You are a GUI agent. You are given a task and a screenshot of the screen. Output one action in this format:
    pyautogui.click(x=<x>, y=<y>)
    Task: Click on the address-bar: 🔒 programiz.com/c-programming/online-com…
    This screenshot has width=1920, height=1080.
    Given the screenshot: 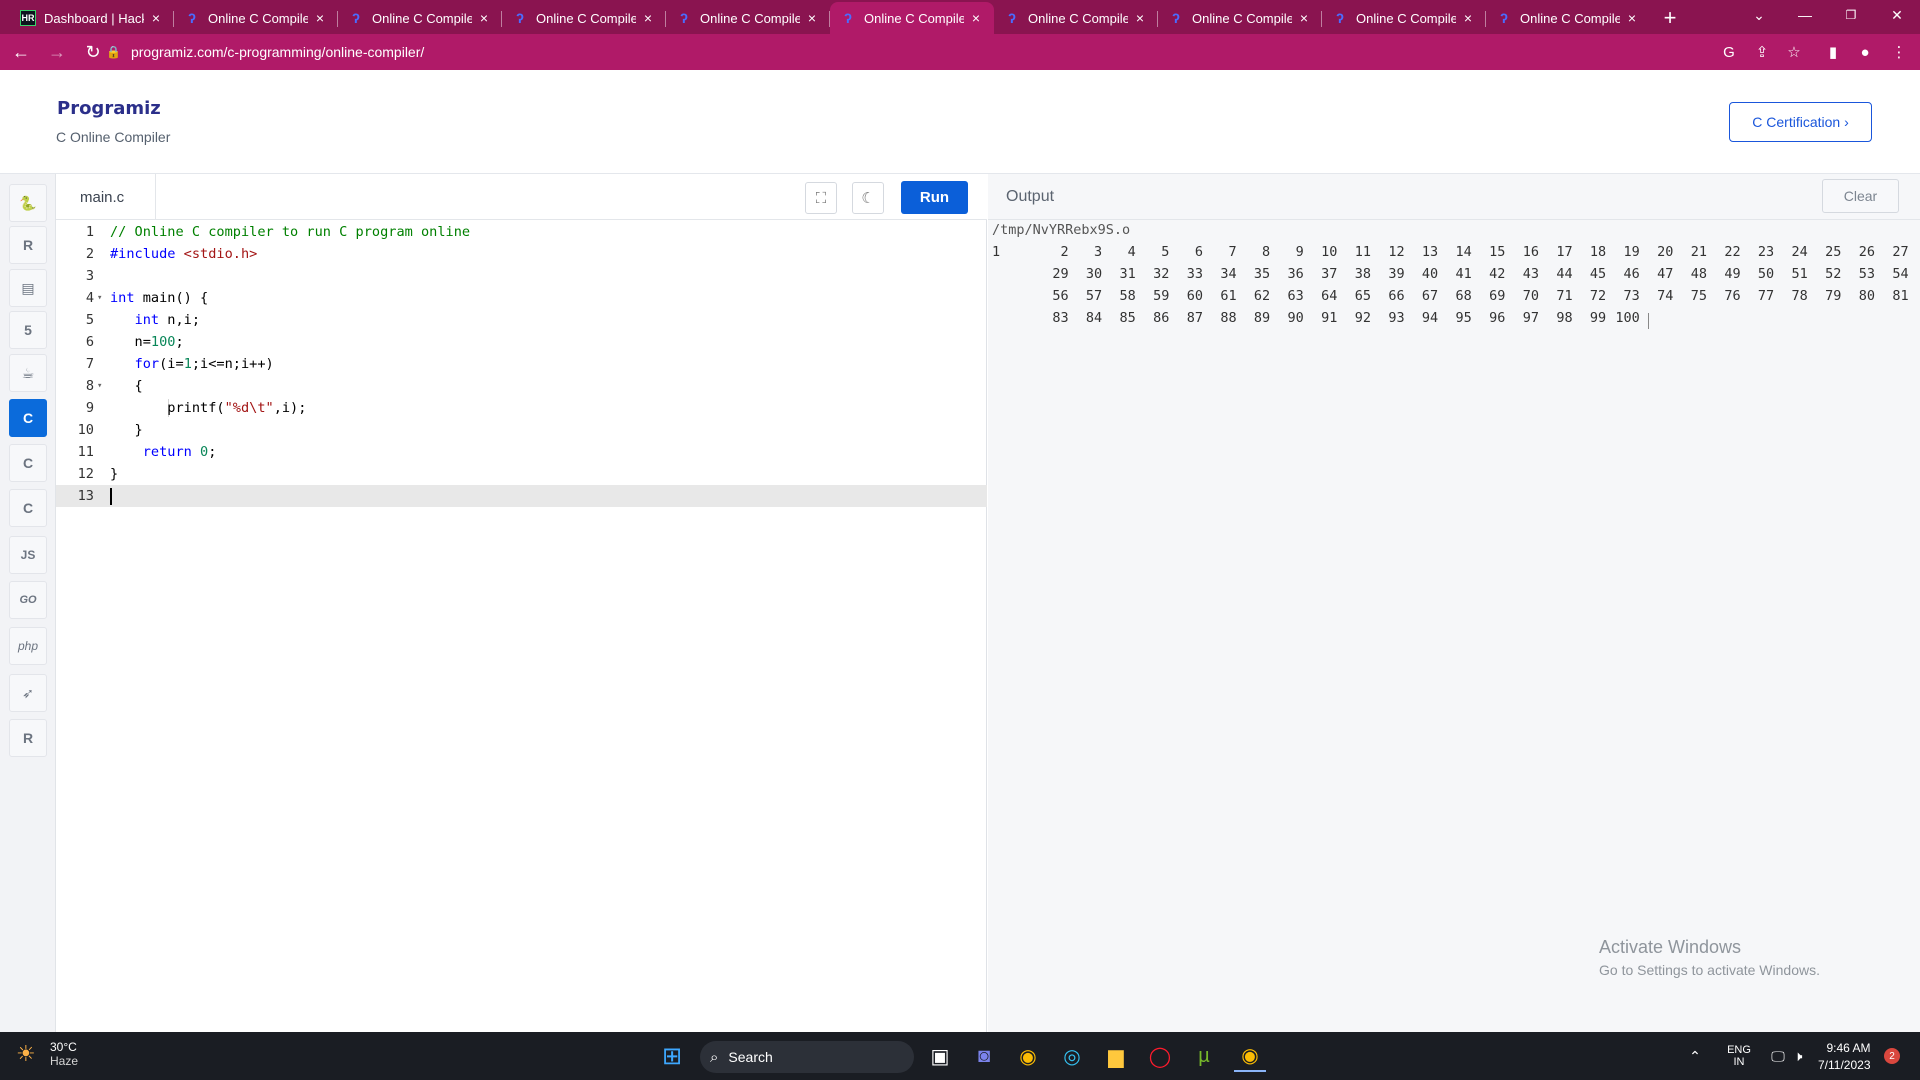 What is the action you would take?
    pyautogui.click(x=961, y=52)
    